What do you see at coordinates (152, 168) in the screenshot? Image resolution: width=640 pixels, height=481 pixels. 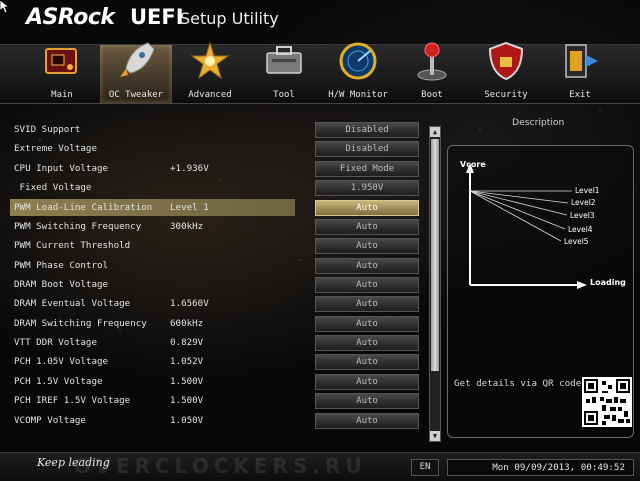 I see `setting-row-cpu-input-voltage: CPU Input Voltage +1.936V` at bounding box center [152, 168].